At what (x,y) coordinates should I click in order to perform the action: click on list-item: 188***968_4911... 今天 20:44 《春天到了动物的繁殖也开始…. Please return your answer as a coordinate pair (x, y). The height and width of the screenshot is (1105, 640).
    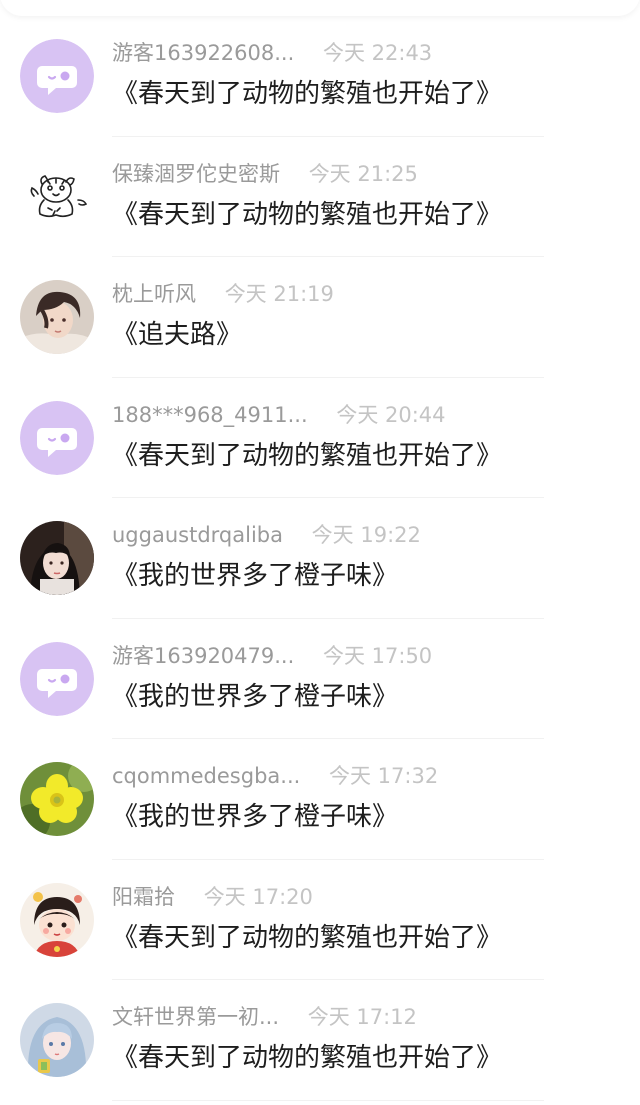
    Looking at the image, I should click on (320, 438).